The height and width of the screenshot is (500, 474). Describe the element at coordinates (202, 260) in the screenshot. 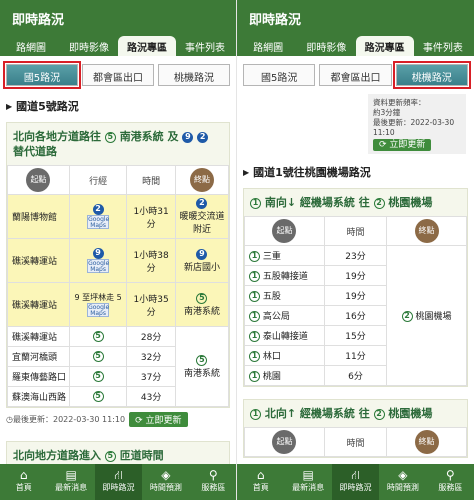

I see `dest-cell: 9 新店國小` at that location.